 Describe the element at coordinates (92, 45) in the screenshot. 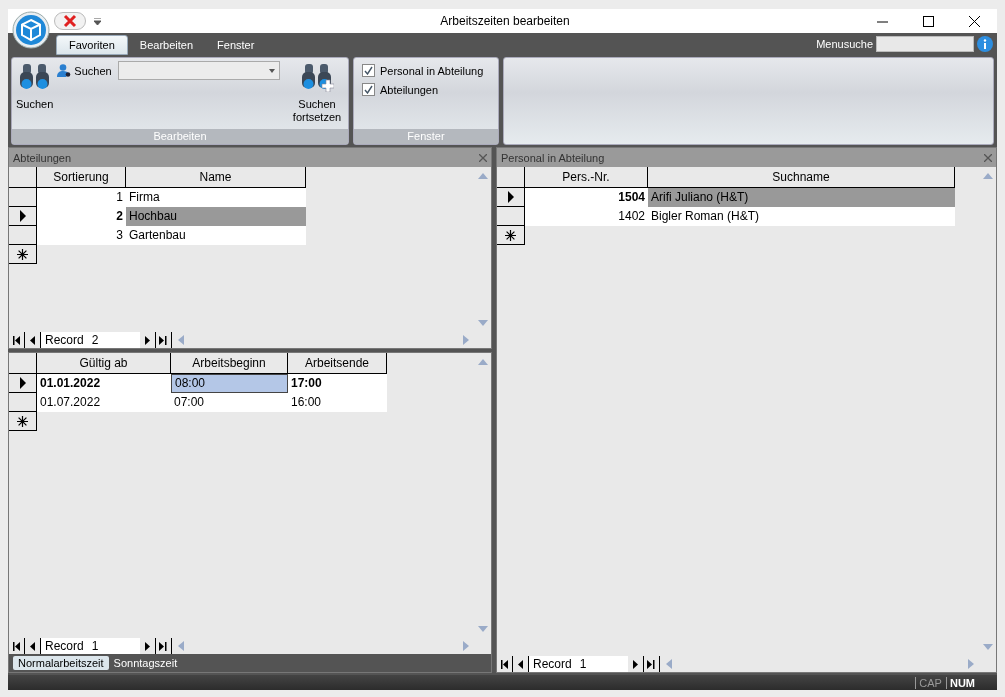

I see `ribbon-tab: Favoriten` at that location.